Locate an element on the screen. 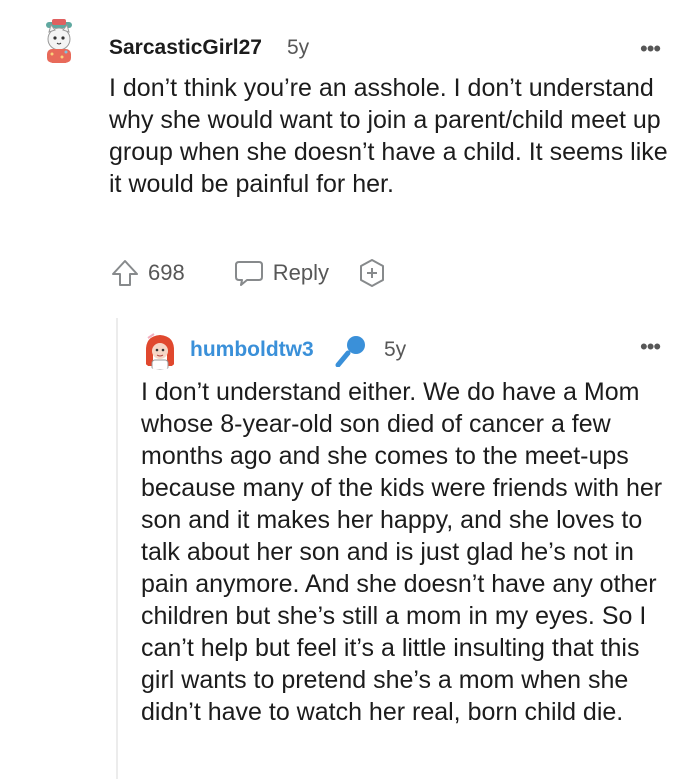 This screenshot has height=779, width=700. reply-icon is located at coordinates (249, 273).